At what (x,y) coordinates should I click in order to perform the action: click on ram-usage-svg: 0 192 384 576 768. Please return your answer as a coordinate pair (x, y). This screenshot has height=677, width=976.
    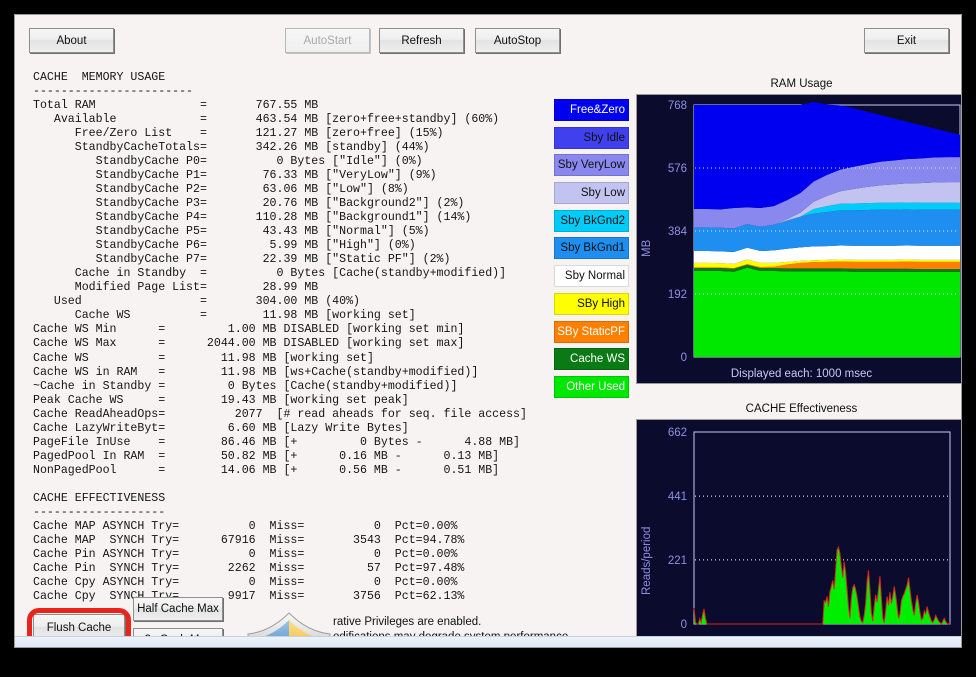
    Looking at the image, I should click on (814, 232).